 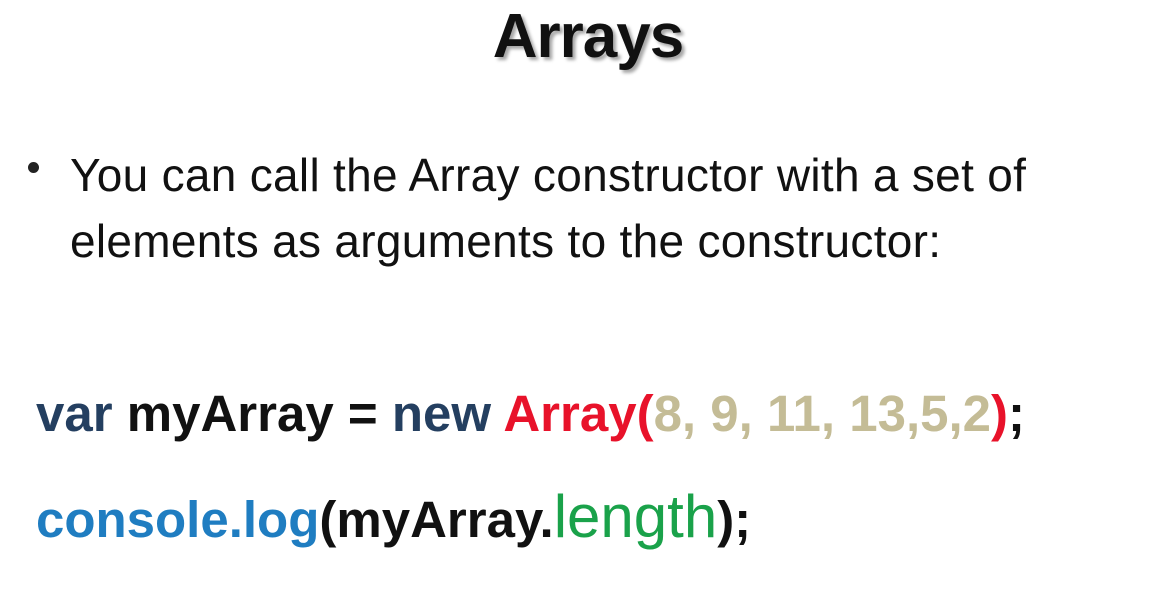 I want to click on code-line-2: console.log(myArray.length);, so click(x=393, y=518).